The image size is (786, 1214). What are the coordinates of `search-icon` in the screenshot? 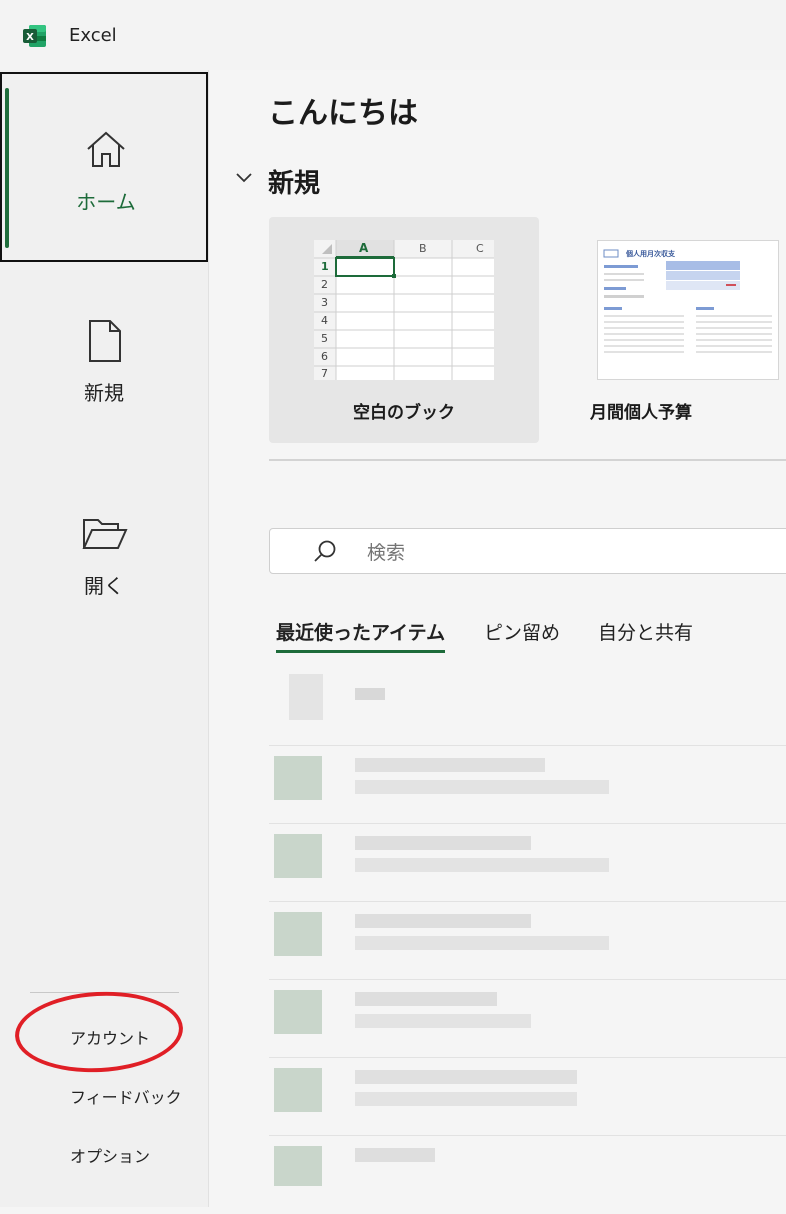 It's located at (325, 551).